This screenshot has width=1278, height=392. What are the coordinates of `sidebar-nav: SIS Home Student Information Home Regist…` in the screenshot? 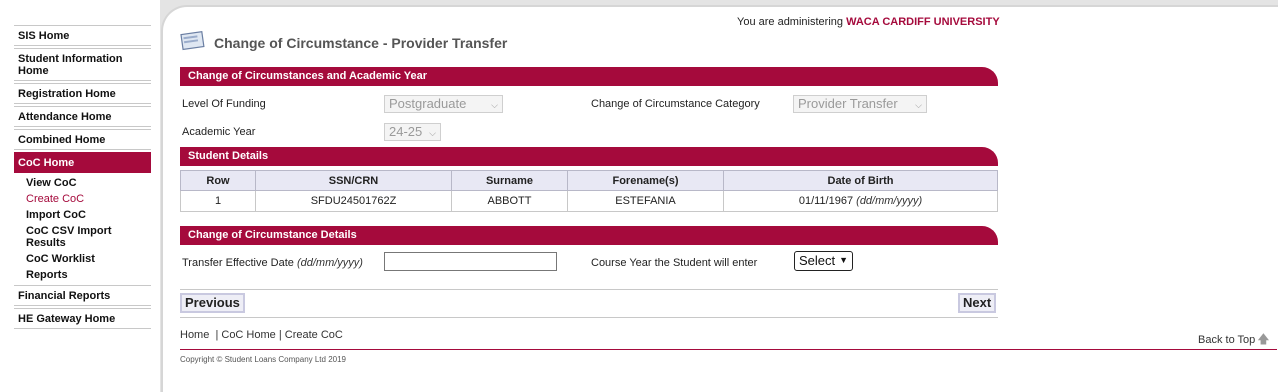 It's located at (82, 178).